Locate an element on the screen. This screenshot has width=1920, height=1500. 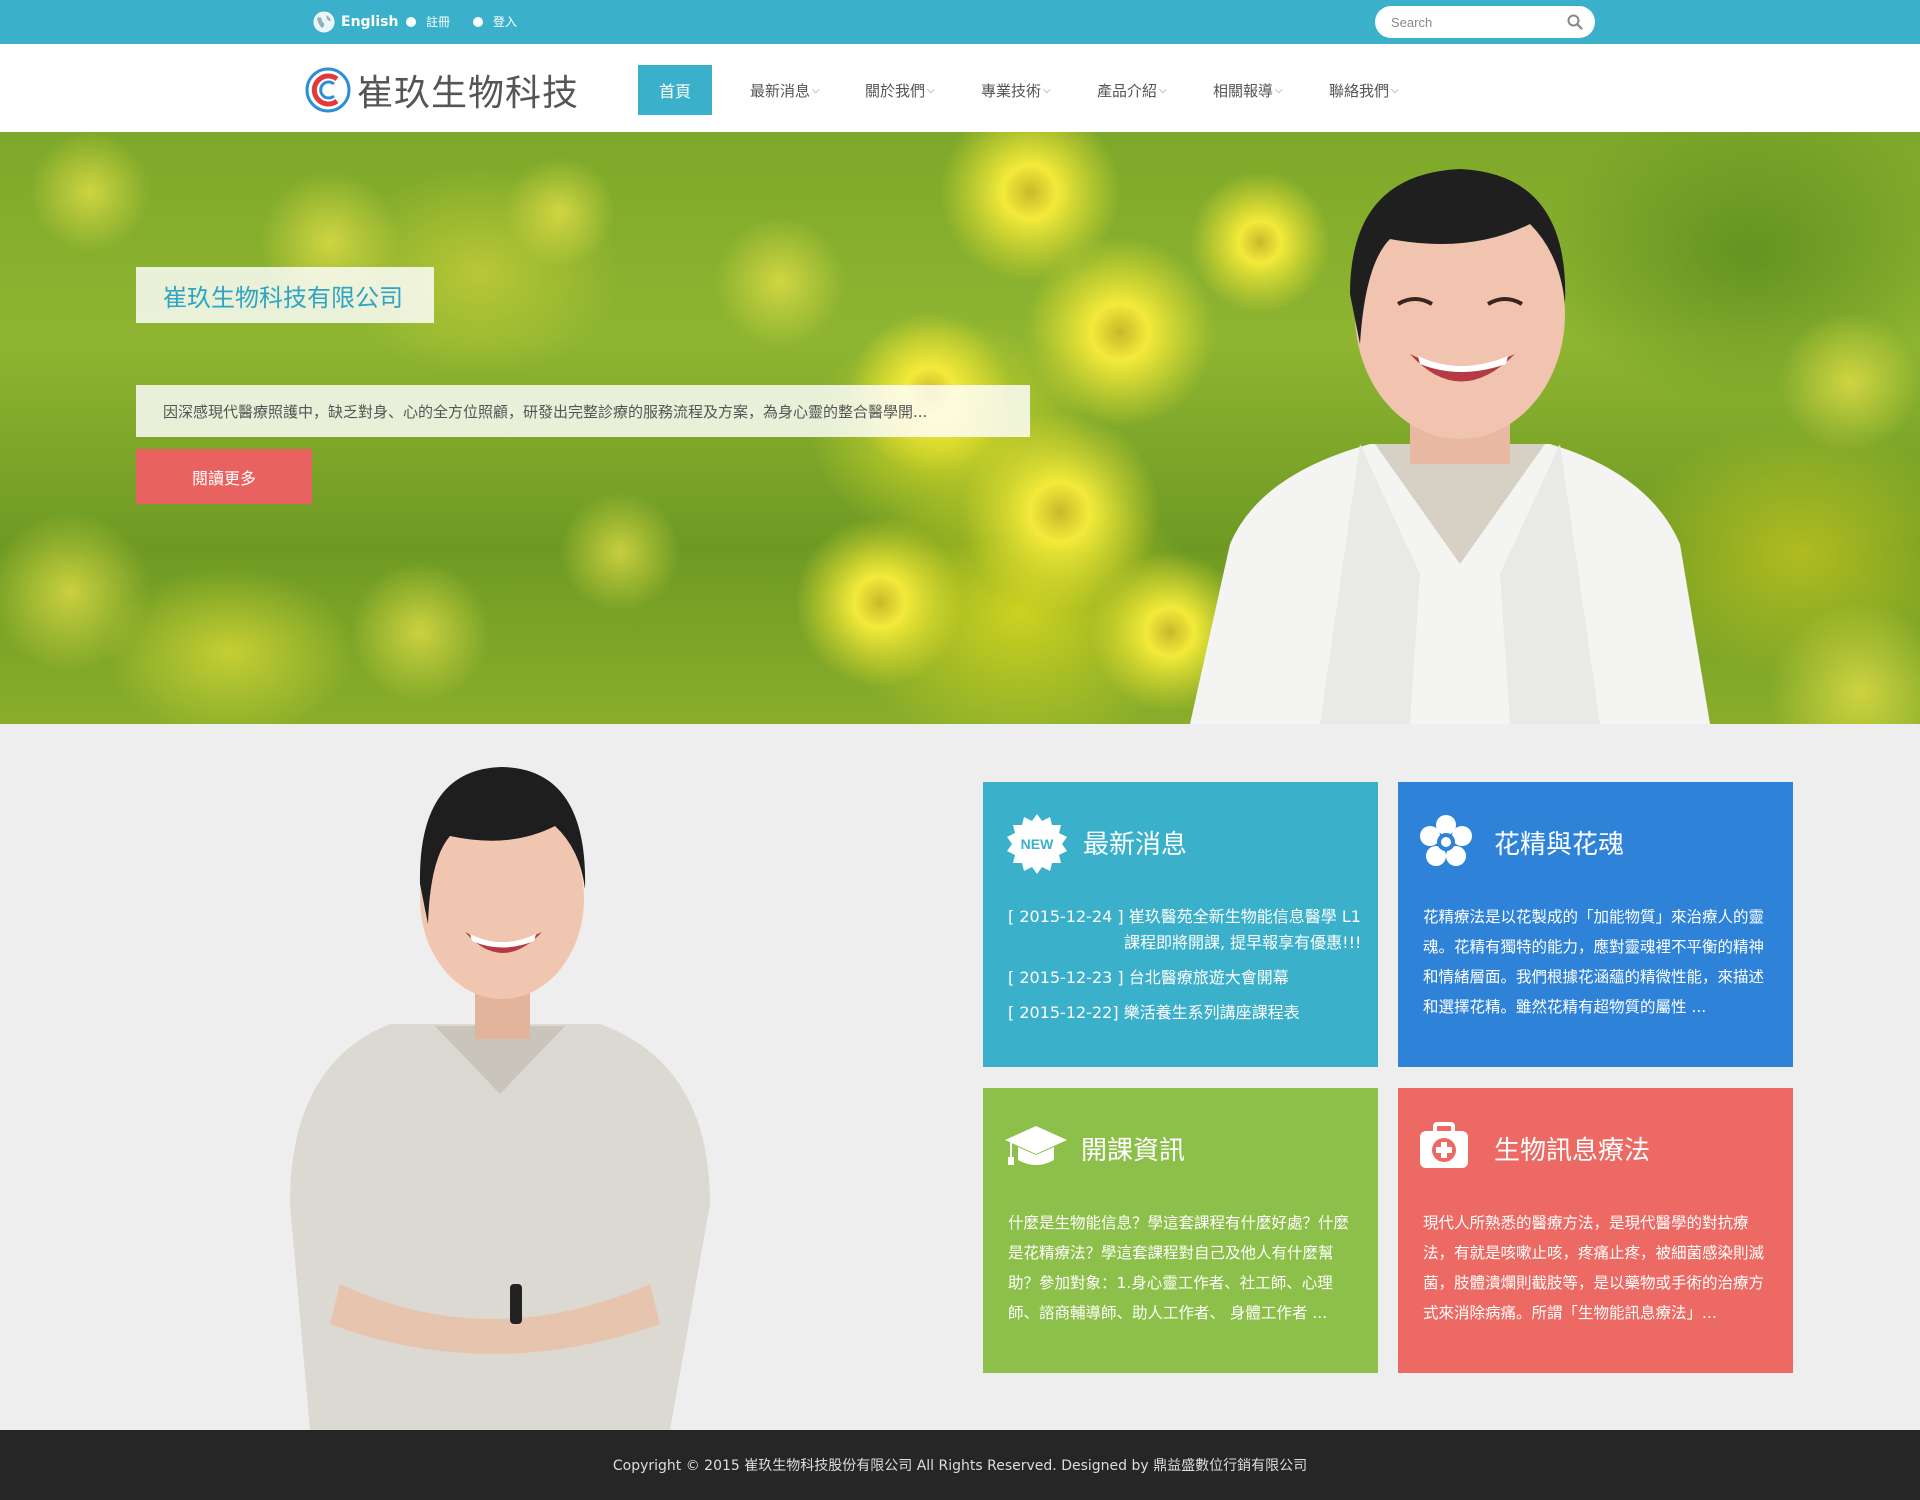
news-date: [ 2015-12-23 ] is located at coordinates (1066, 977).